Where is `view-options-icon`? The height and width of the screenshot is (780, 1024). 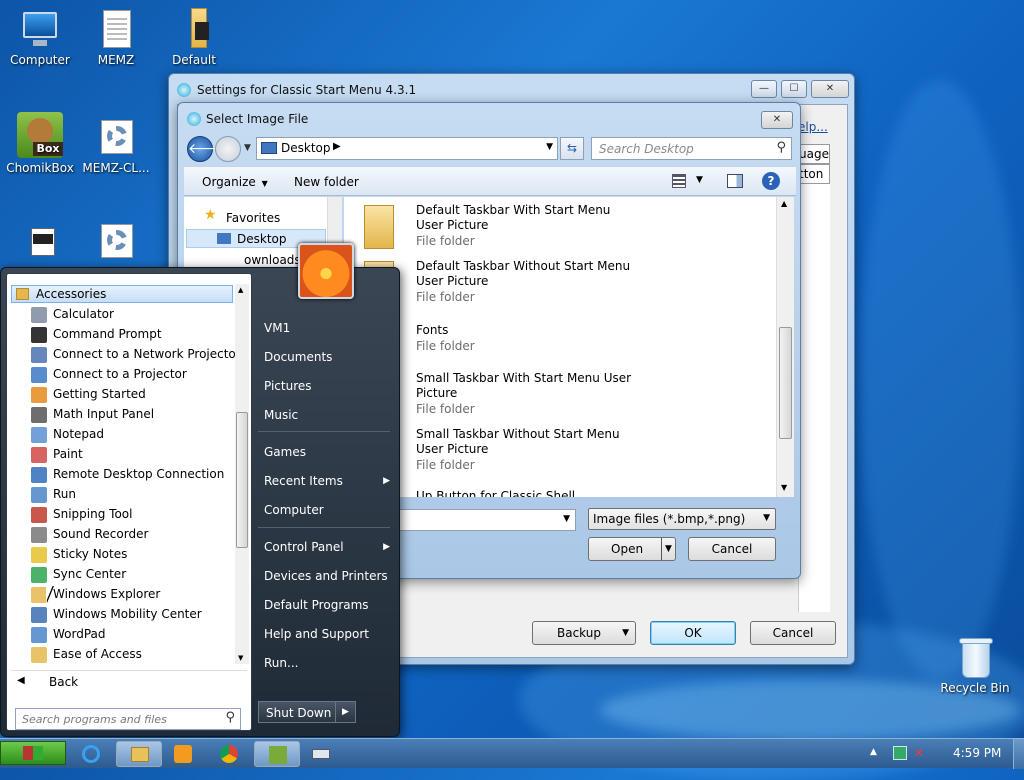 view-options-icon is located at coordinates (679, 181).